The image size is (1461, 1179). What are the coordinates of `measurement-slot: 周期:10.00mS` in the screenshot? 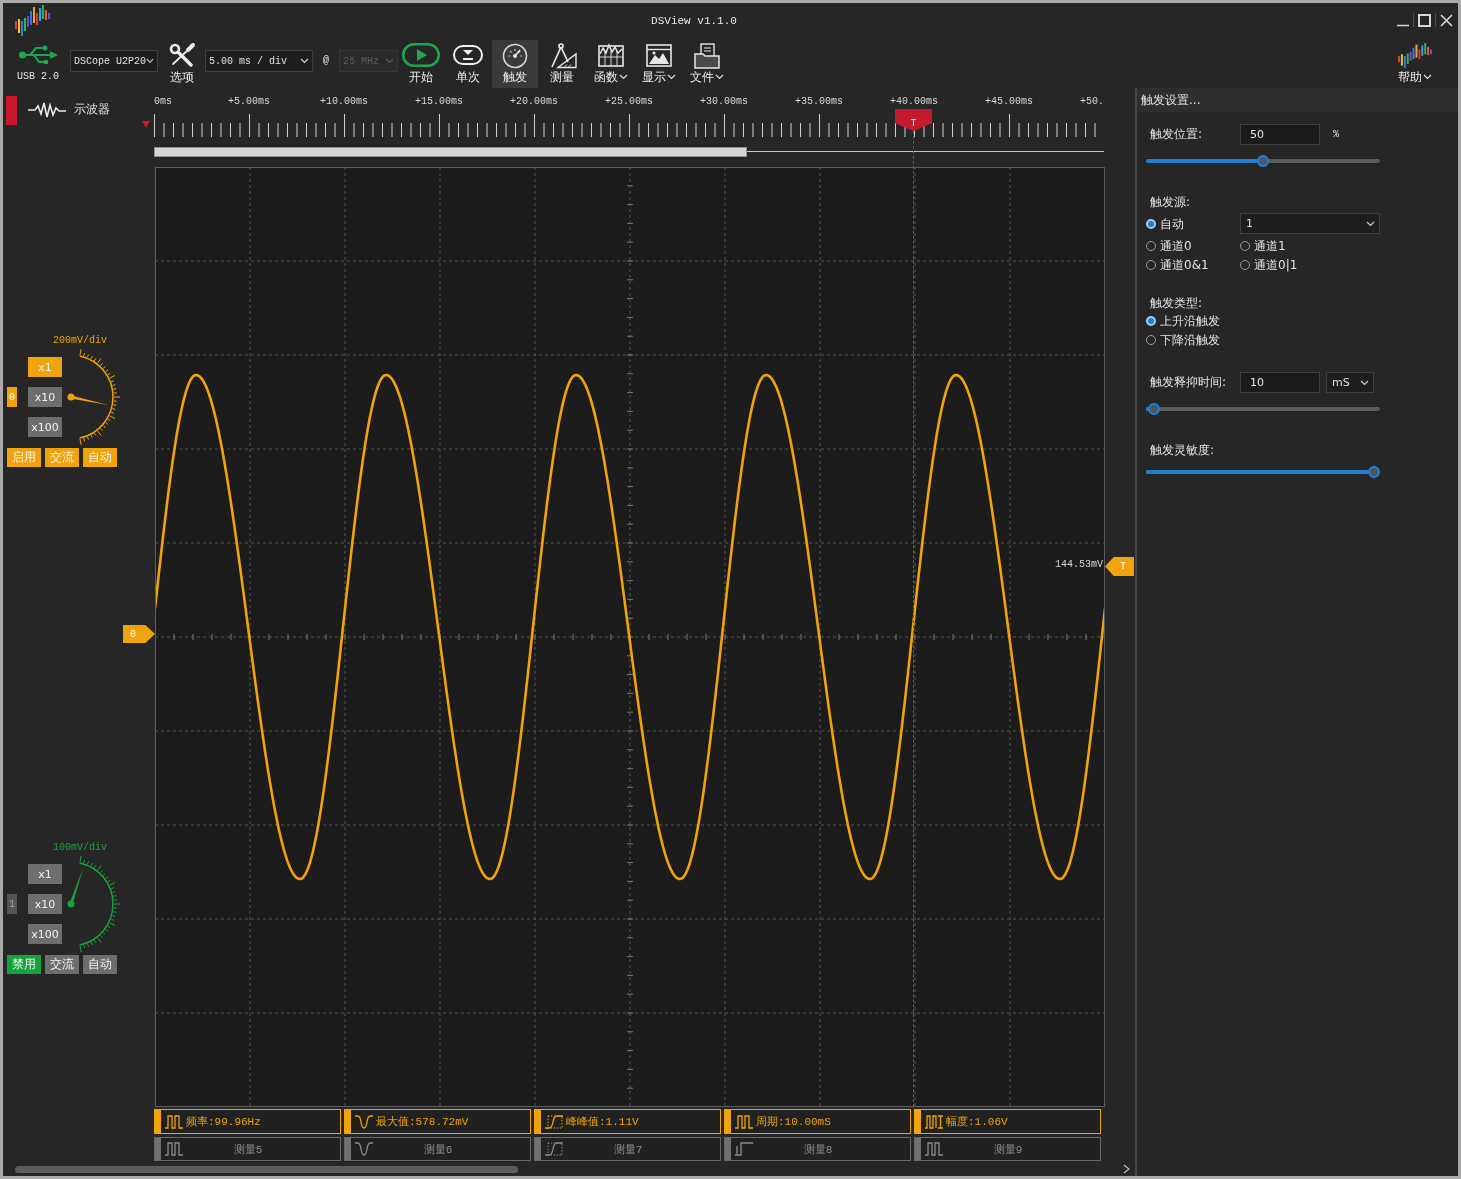 It's located at (817, 1121).